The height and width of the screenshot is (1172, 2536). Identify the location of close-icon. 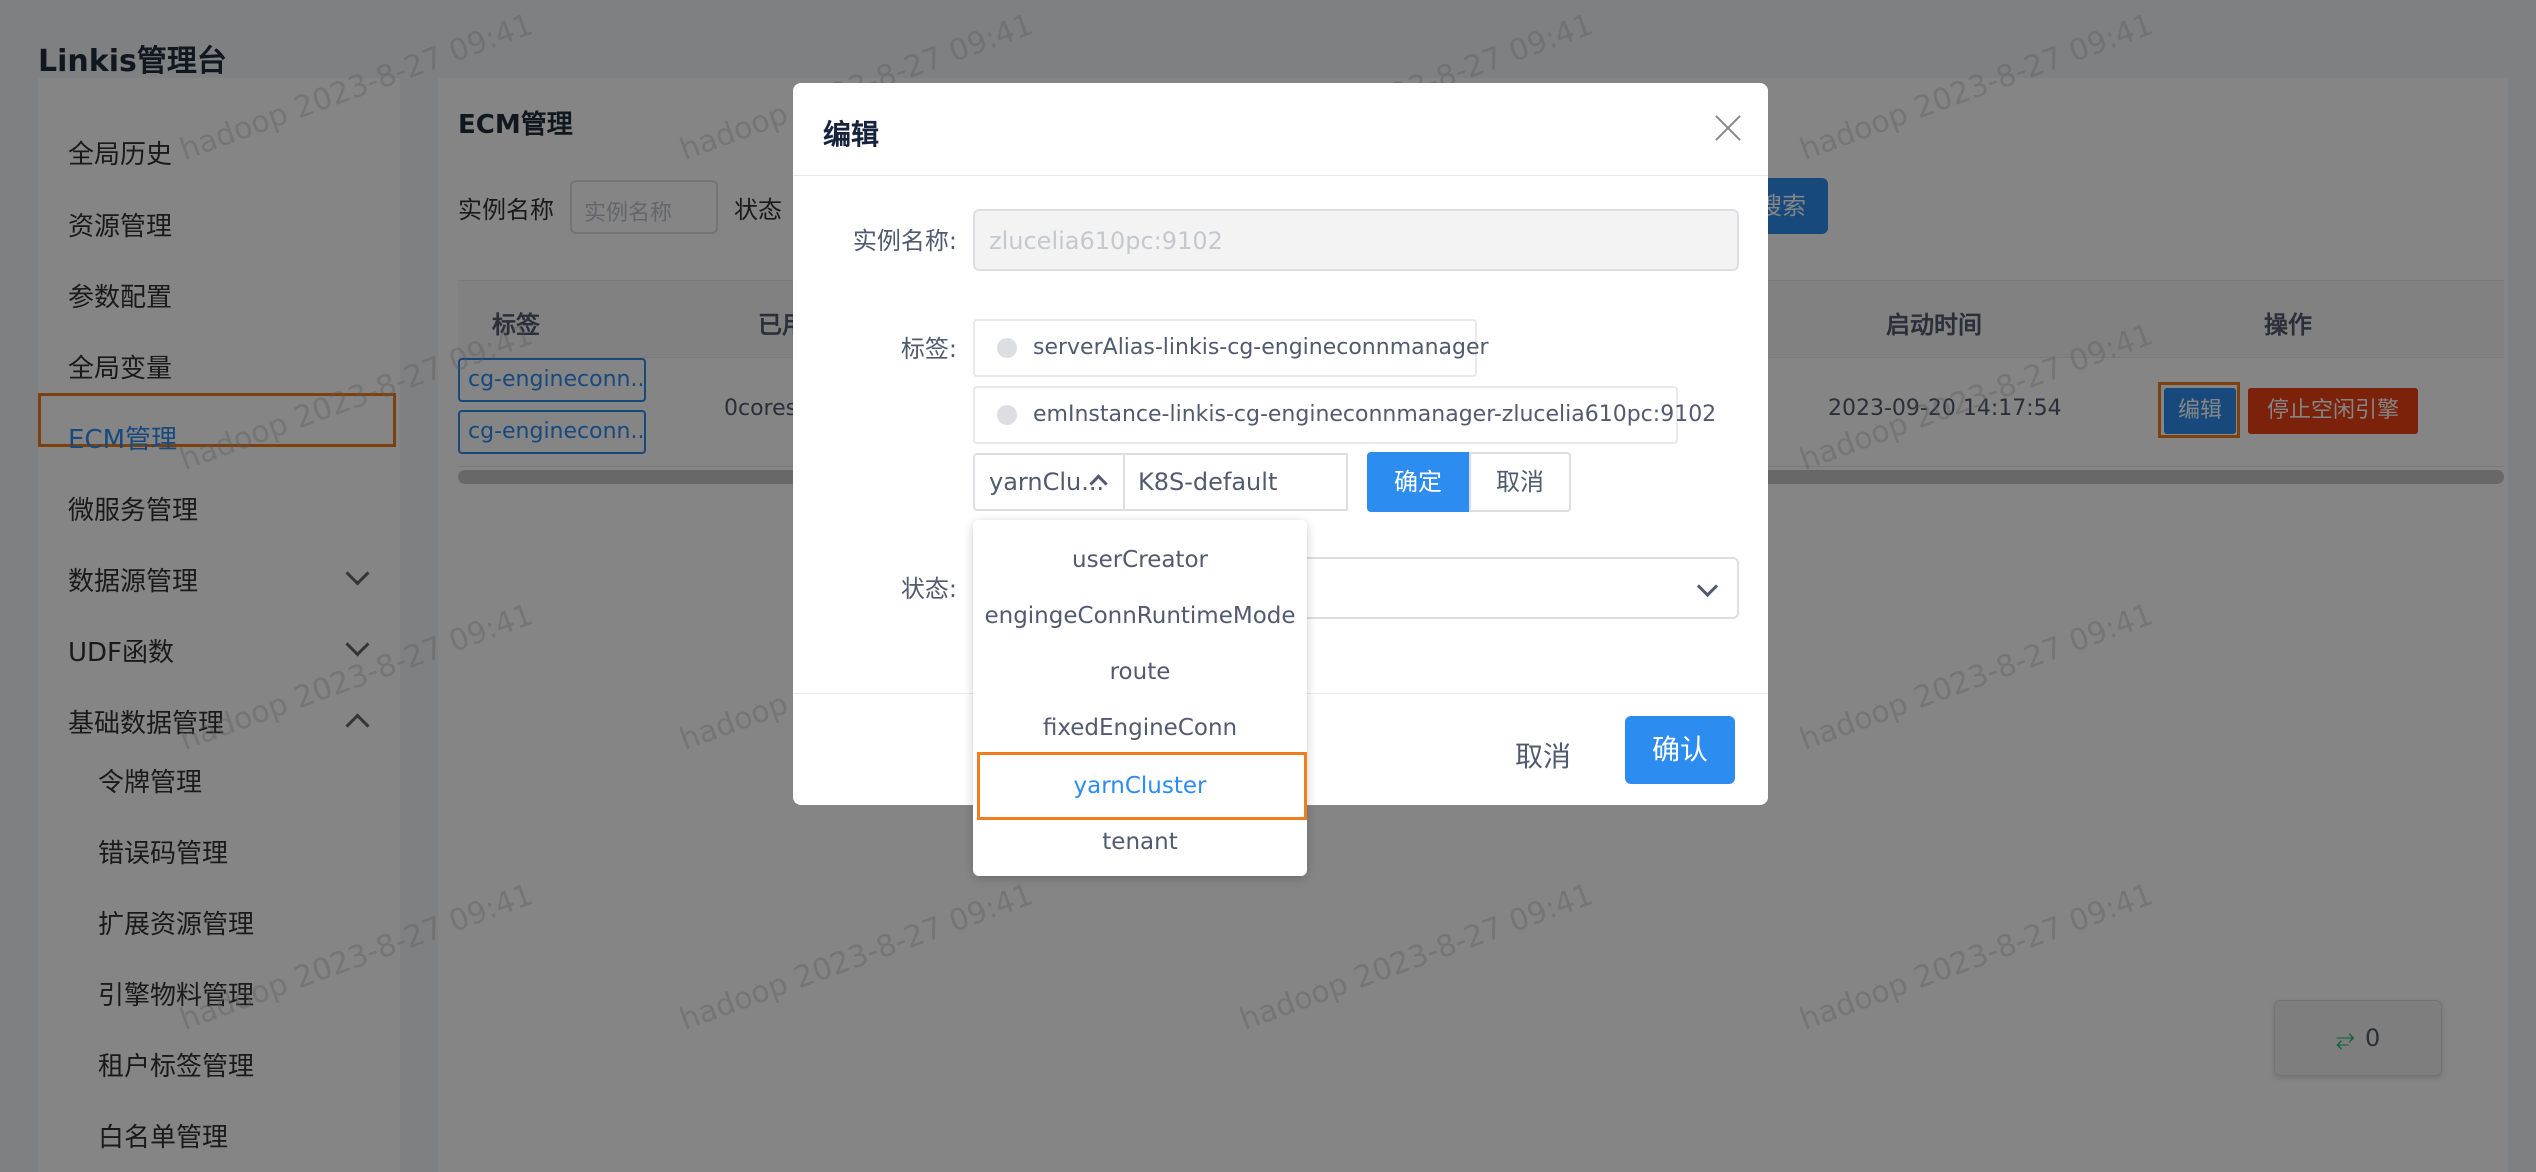
(1728, 128).